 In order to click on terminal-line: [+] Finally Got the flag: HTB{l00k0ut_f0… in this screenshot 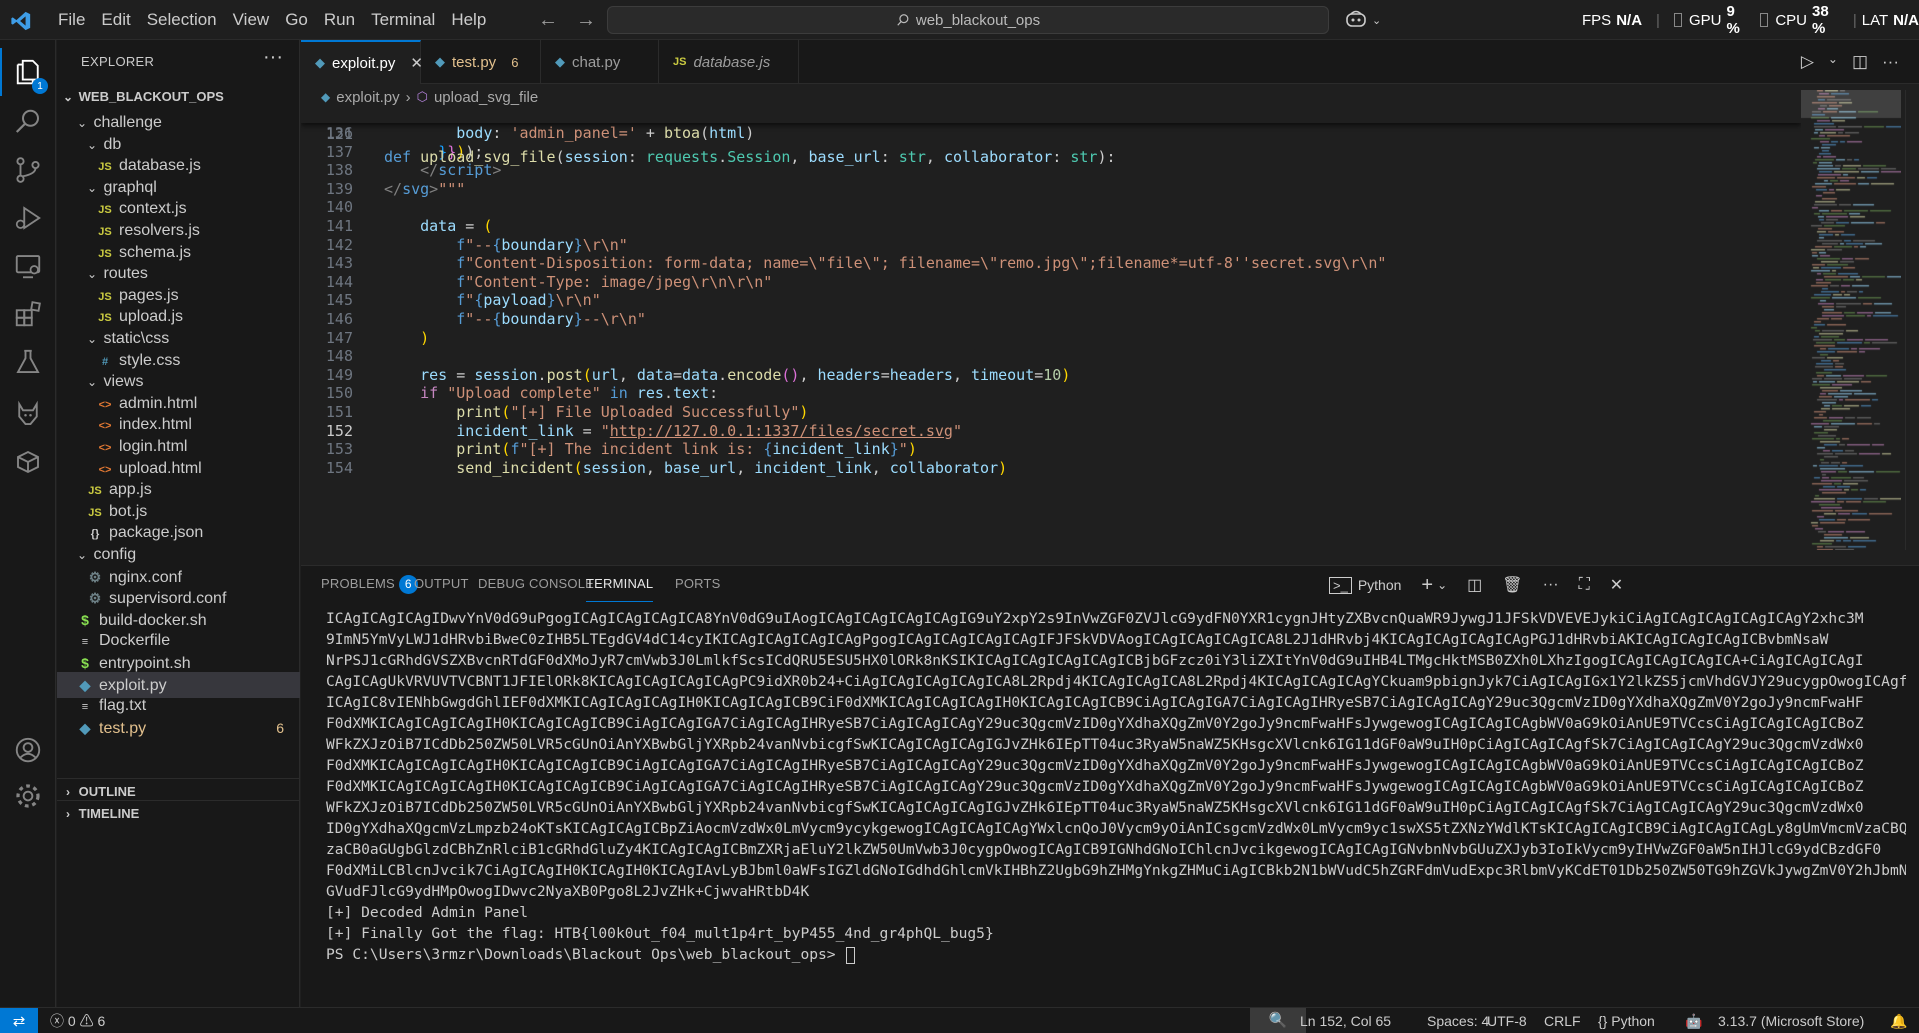, I will do `click(660, 933)`.